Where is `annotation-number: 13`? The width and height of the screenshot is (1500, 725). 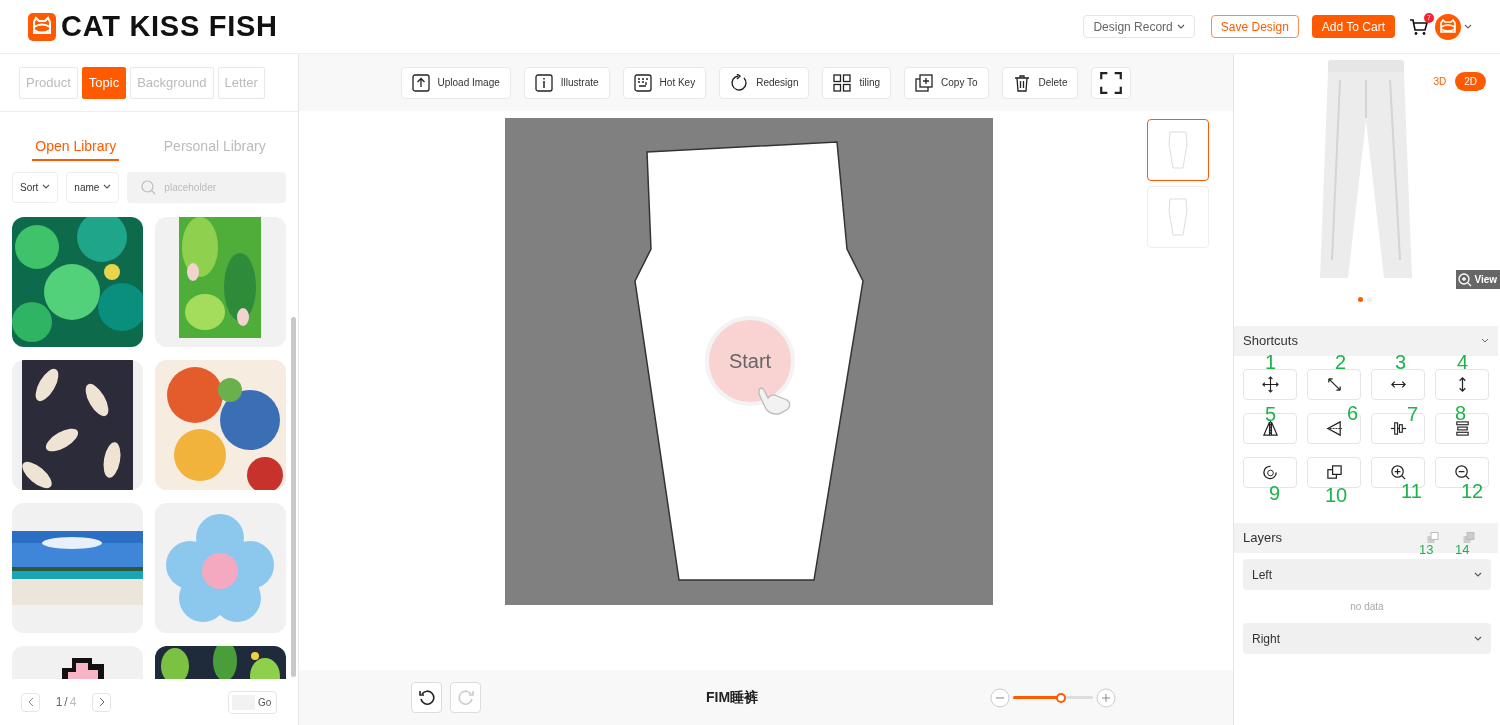
annotation-number: 13 is located at coordinates (1426, 550).